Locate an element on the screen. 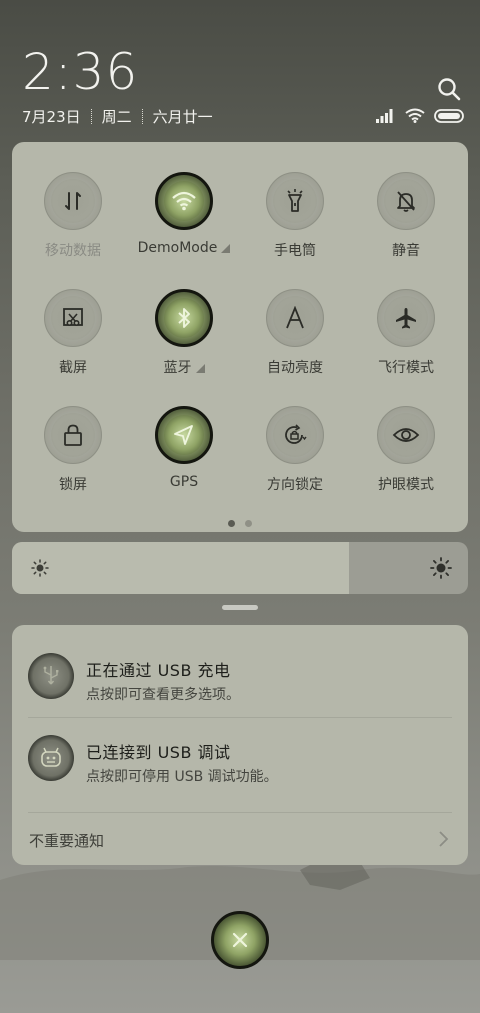 The width and height of the screenshot is (480, 1013). page-indicator is located at coordinates (240, 523).